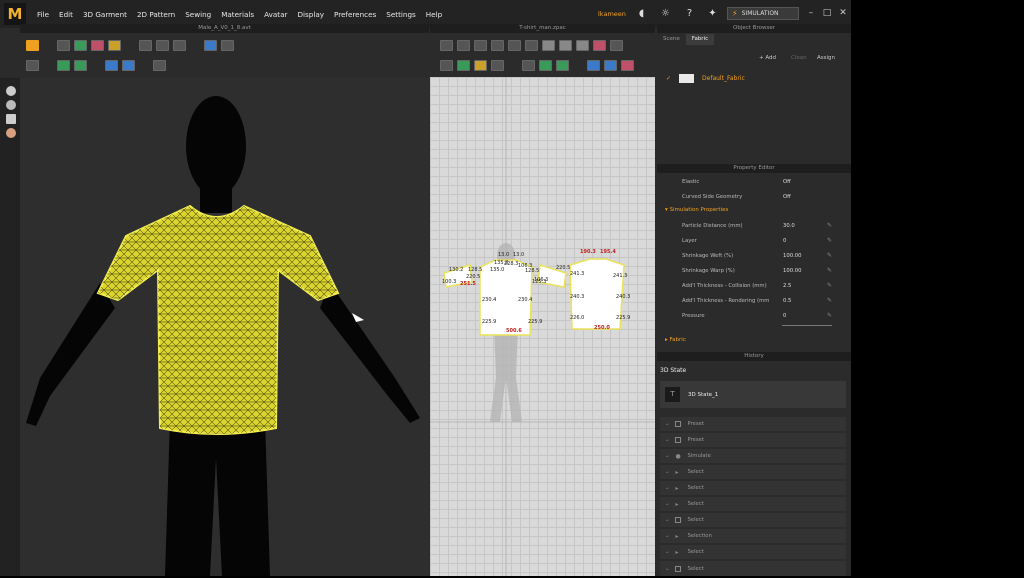 The height and width of the screenshot is (578, 1024). I want to click on menu-2d-pattern: 2D Pattern, so click(156, 14).